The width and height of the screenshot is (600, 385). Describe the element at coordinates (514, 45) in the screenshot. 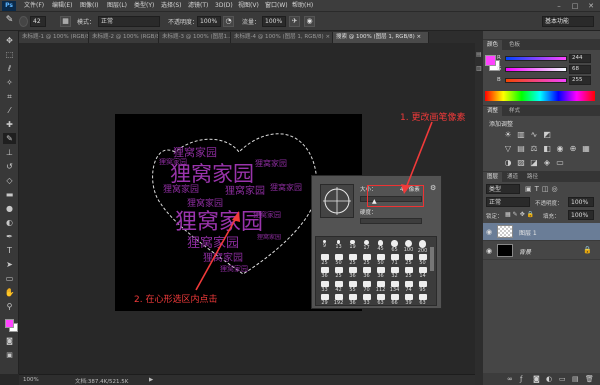

I see `tab-swatches: 色板` at that location.